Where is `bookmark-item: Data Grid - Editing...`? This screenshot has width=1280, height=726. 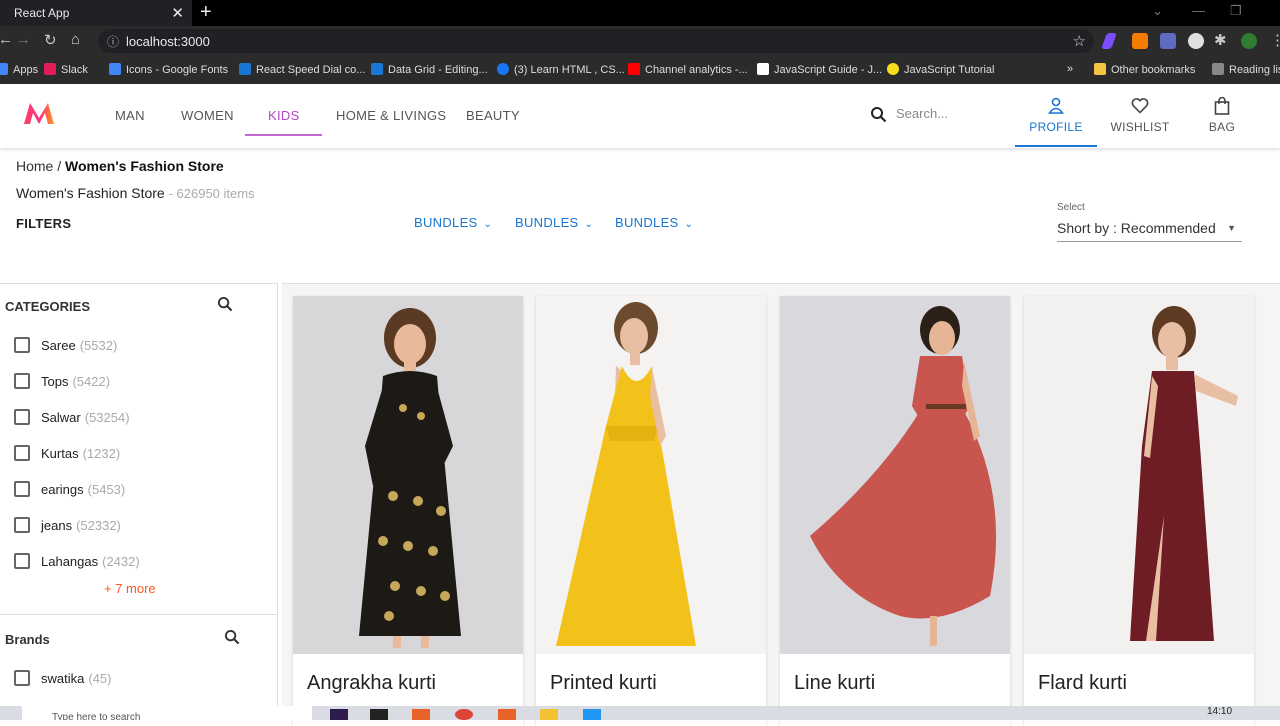
bookmark-item: Data Grid - Editing... is located at coordinates (429, 69).